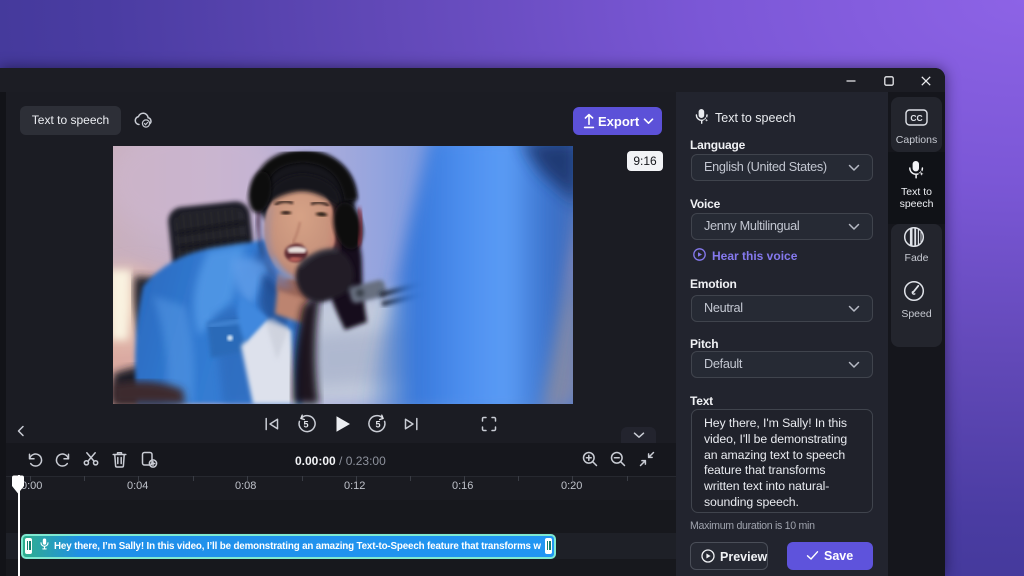 This screenshot has width=1024, height=576. Describe the element at coordinates (916, 118) in the screenshot. I see `svg-text: CC` at that location.